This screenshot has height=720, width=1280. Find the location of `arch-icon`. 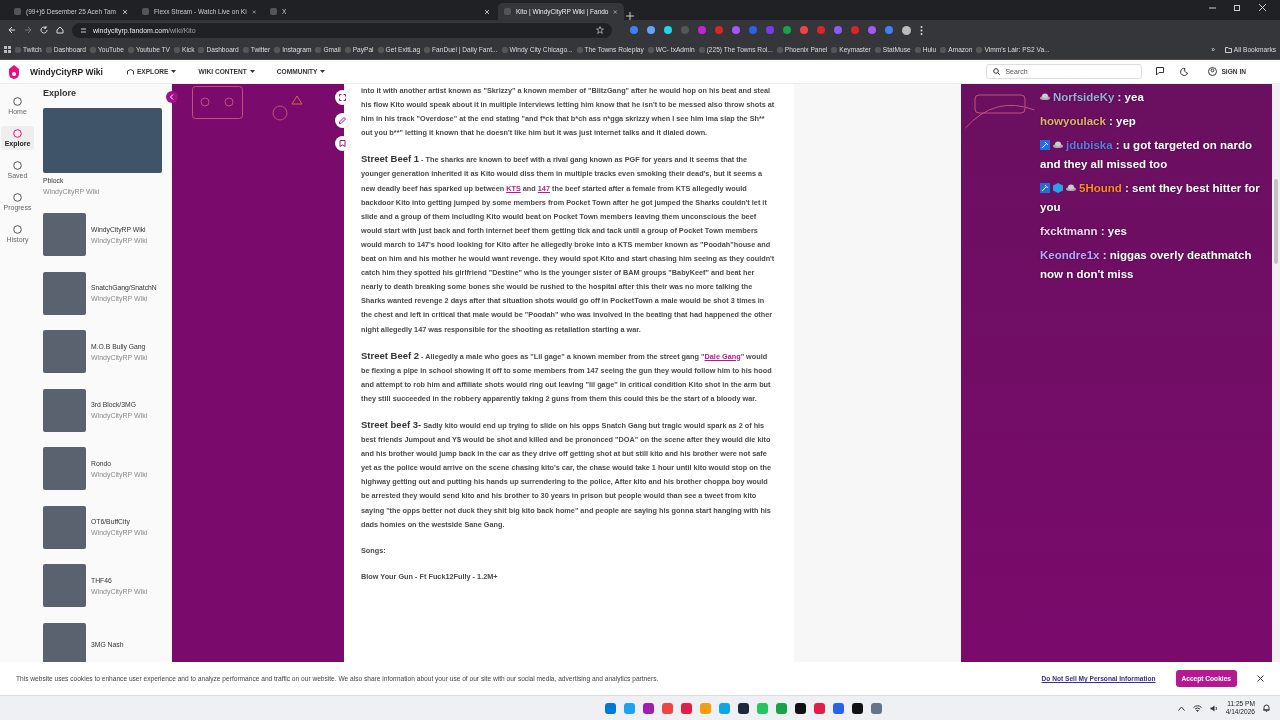

arch-icon is located at coordinates (130, 71).